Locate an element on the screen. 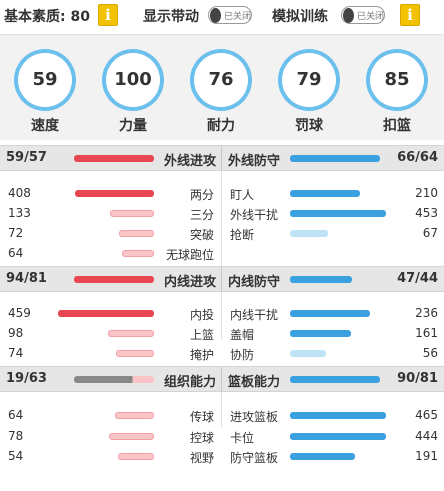 The height and width of the screenshot is (491, 444). stat-name: 控球 is located at coordinates (201, 438).